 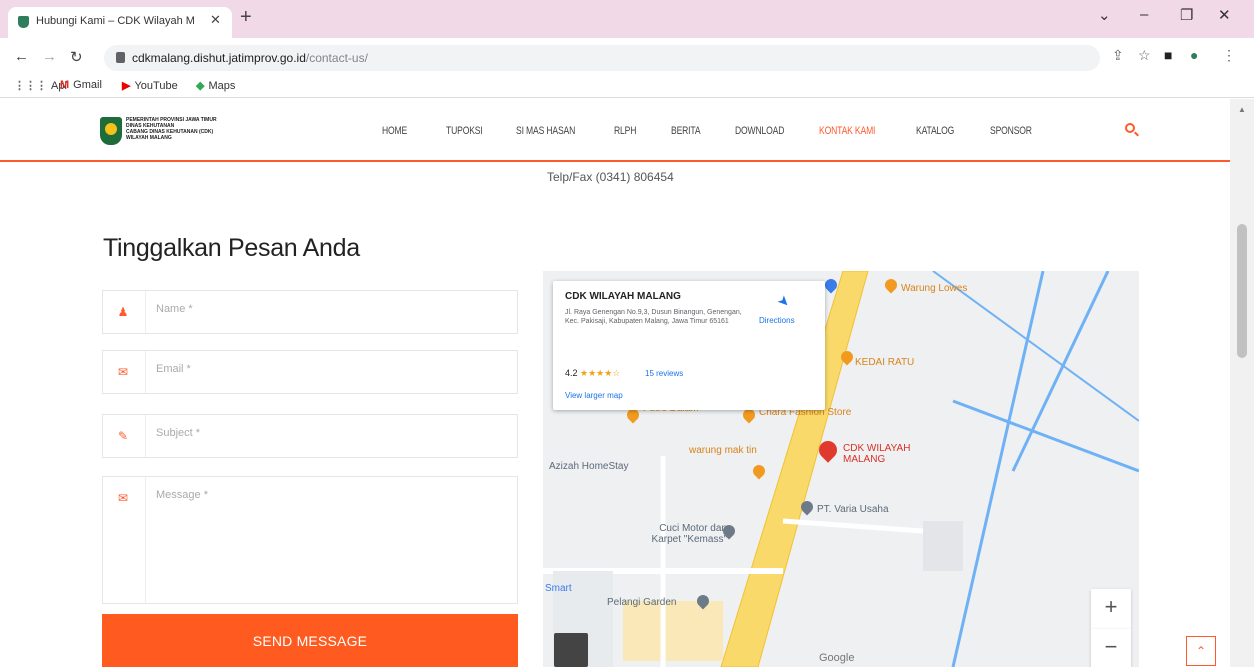 What do you see at coordinates (625, 131) in the screenshot?
I see `nav-rlph: RLPH` at bounding box center [625, 131].